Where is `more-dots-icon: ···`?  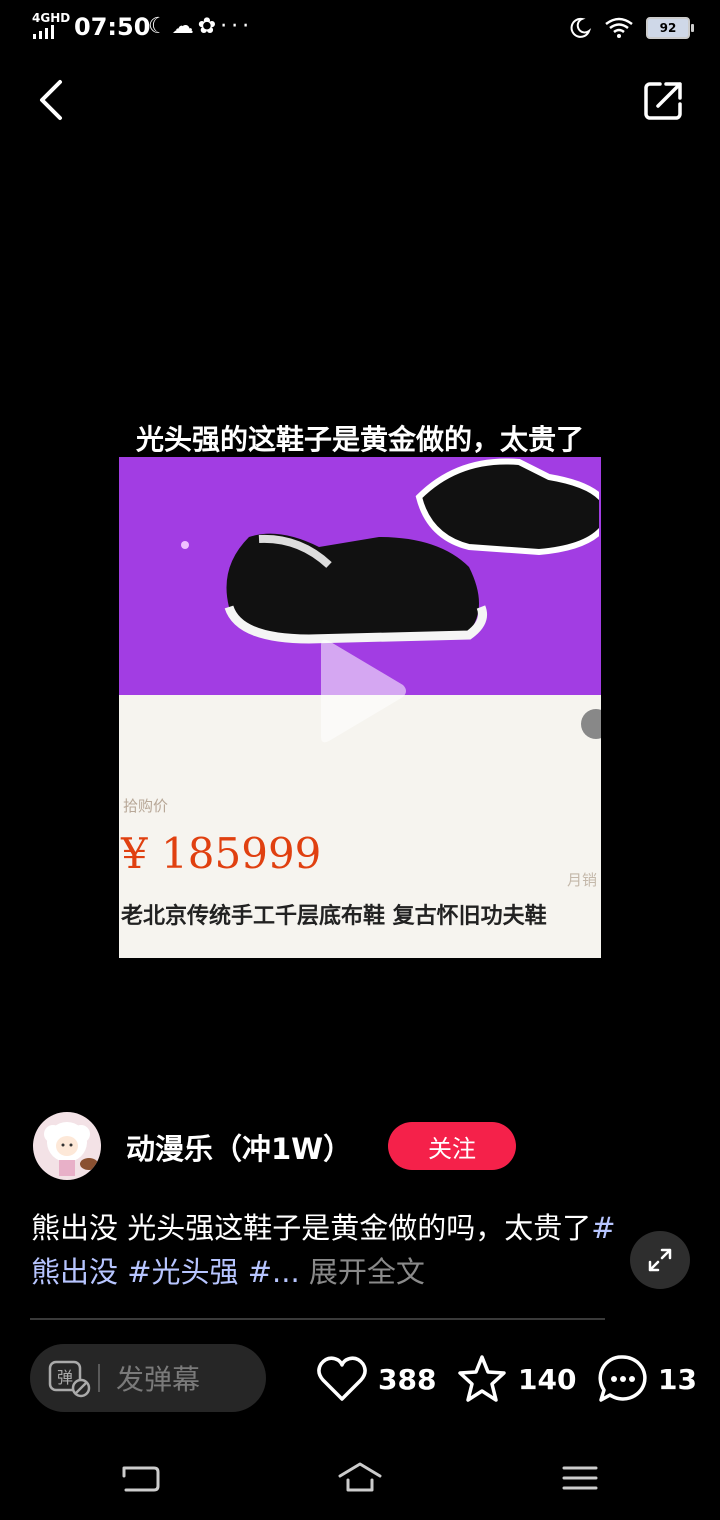
more-dots-icon: ··· is located at coordinates (237, 26).